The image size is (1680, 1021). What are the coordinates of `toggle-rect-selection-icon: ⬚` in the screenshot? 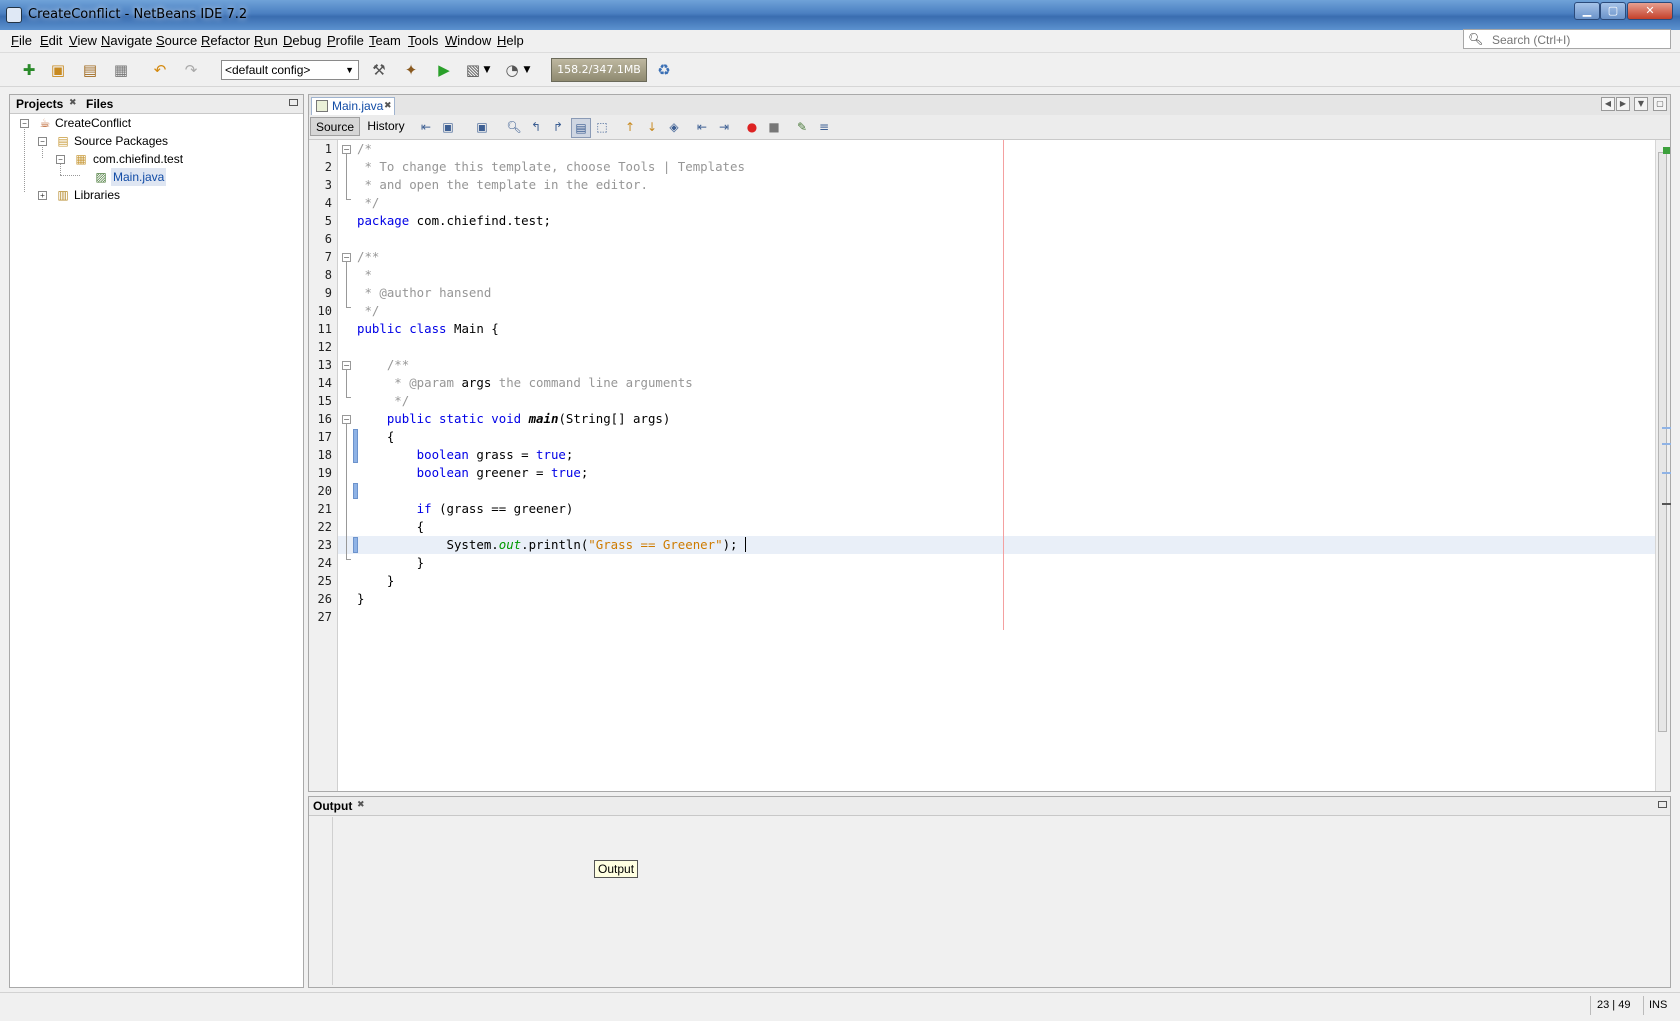 It's located at (602, 127).